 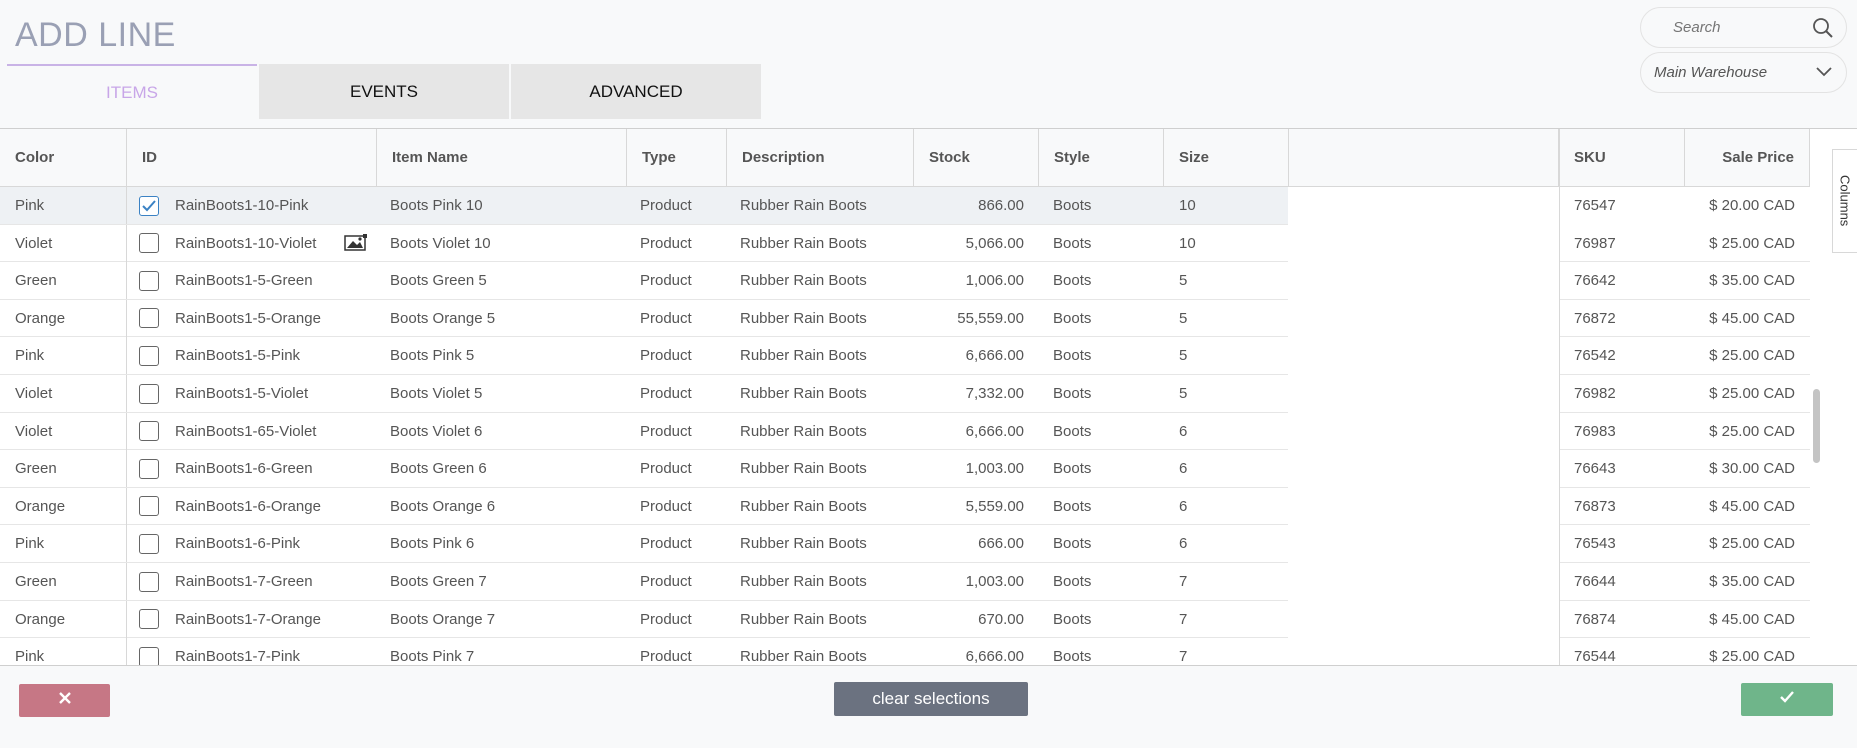 What do you see at coordinates (246, 243) in the screenshot?
I see `cell-id: RainBoots1-10-Violet` at bounding box center [246, 243].